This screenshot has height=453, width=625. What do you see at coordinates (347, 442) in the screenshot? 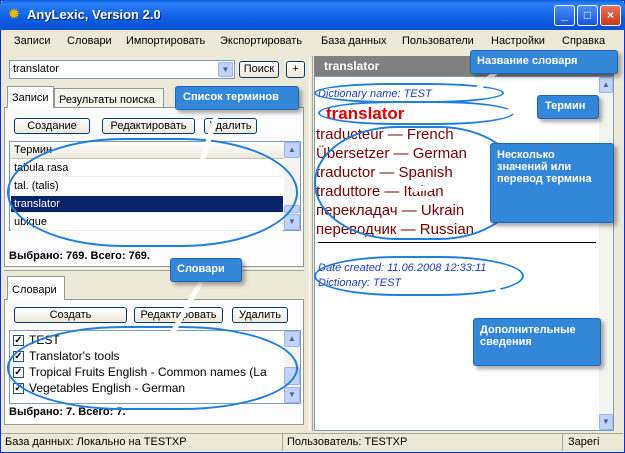
I see `status-user: Пользователь: TESTXP` at bounding box center [347, 442].